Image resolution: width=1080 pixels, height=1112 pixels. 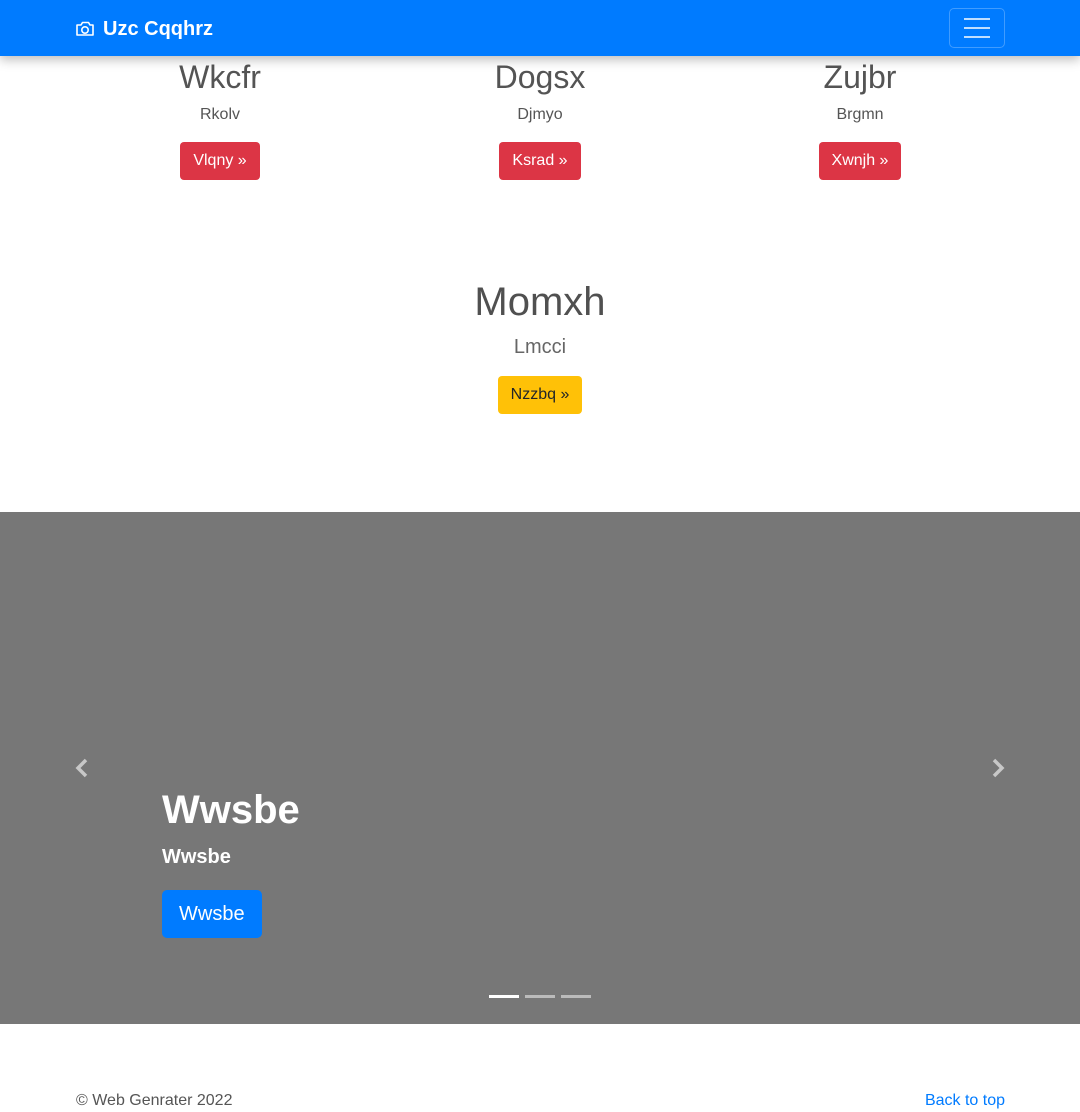 I want to click on navbar: Uzc Cqqhrz, so click(x=540, y=28).